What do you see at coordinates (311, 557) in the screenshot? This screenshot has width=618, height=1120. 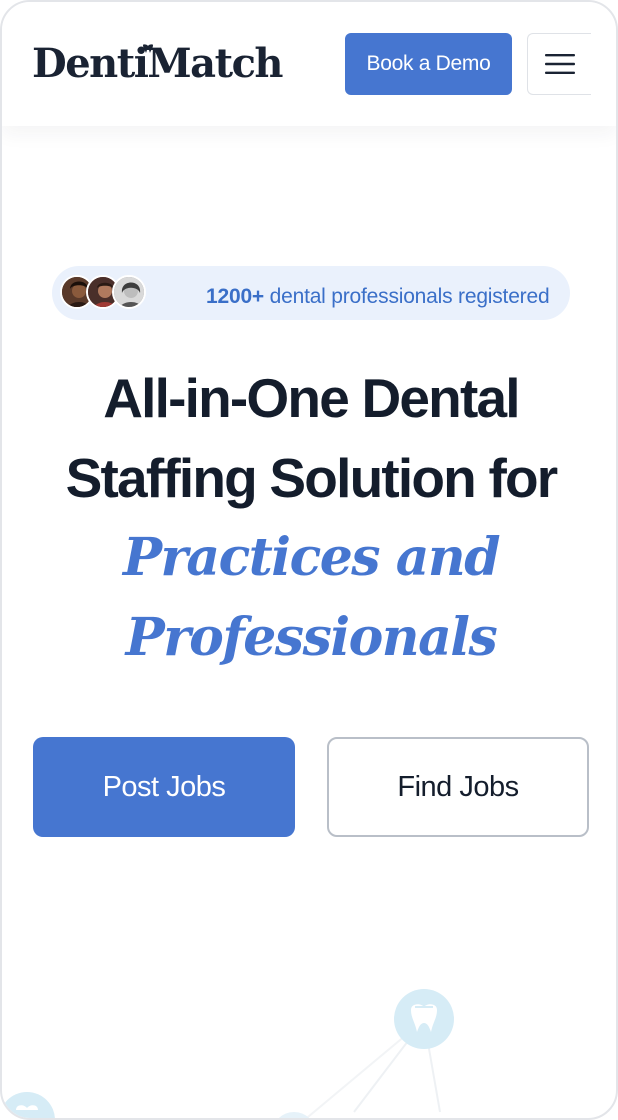 I see `hero-accent-line-1: Practices and` at bounding box center [311, 557].